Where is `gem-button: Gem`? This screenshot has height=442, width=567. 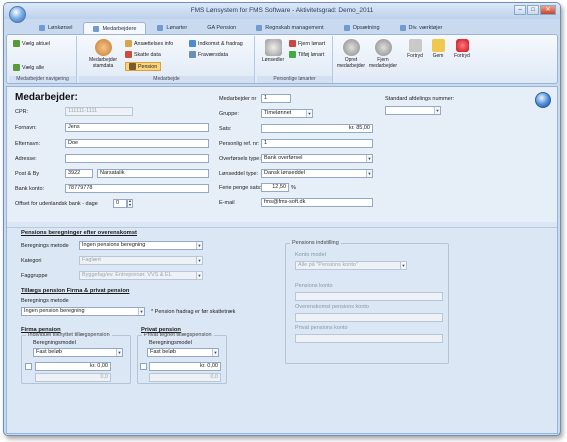
gem-button: Gem is located at coordinates (438, 49).